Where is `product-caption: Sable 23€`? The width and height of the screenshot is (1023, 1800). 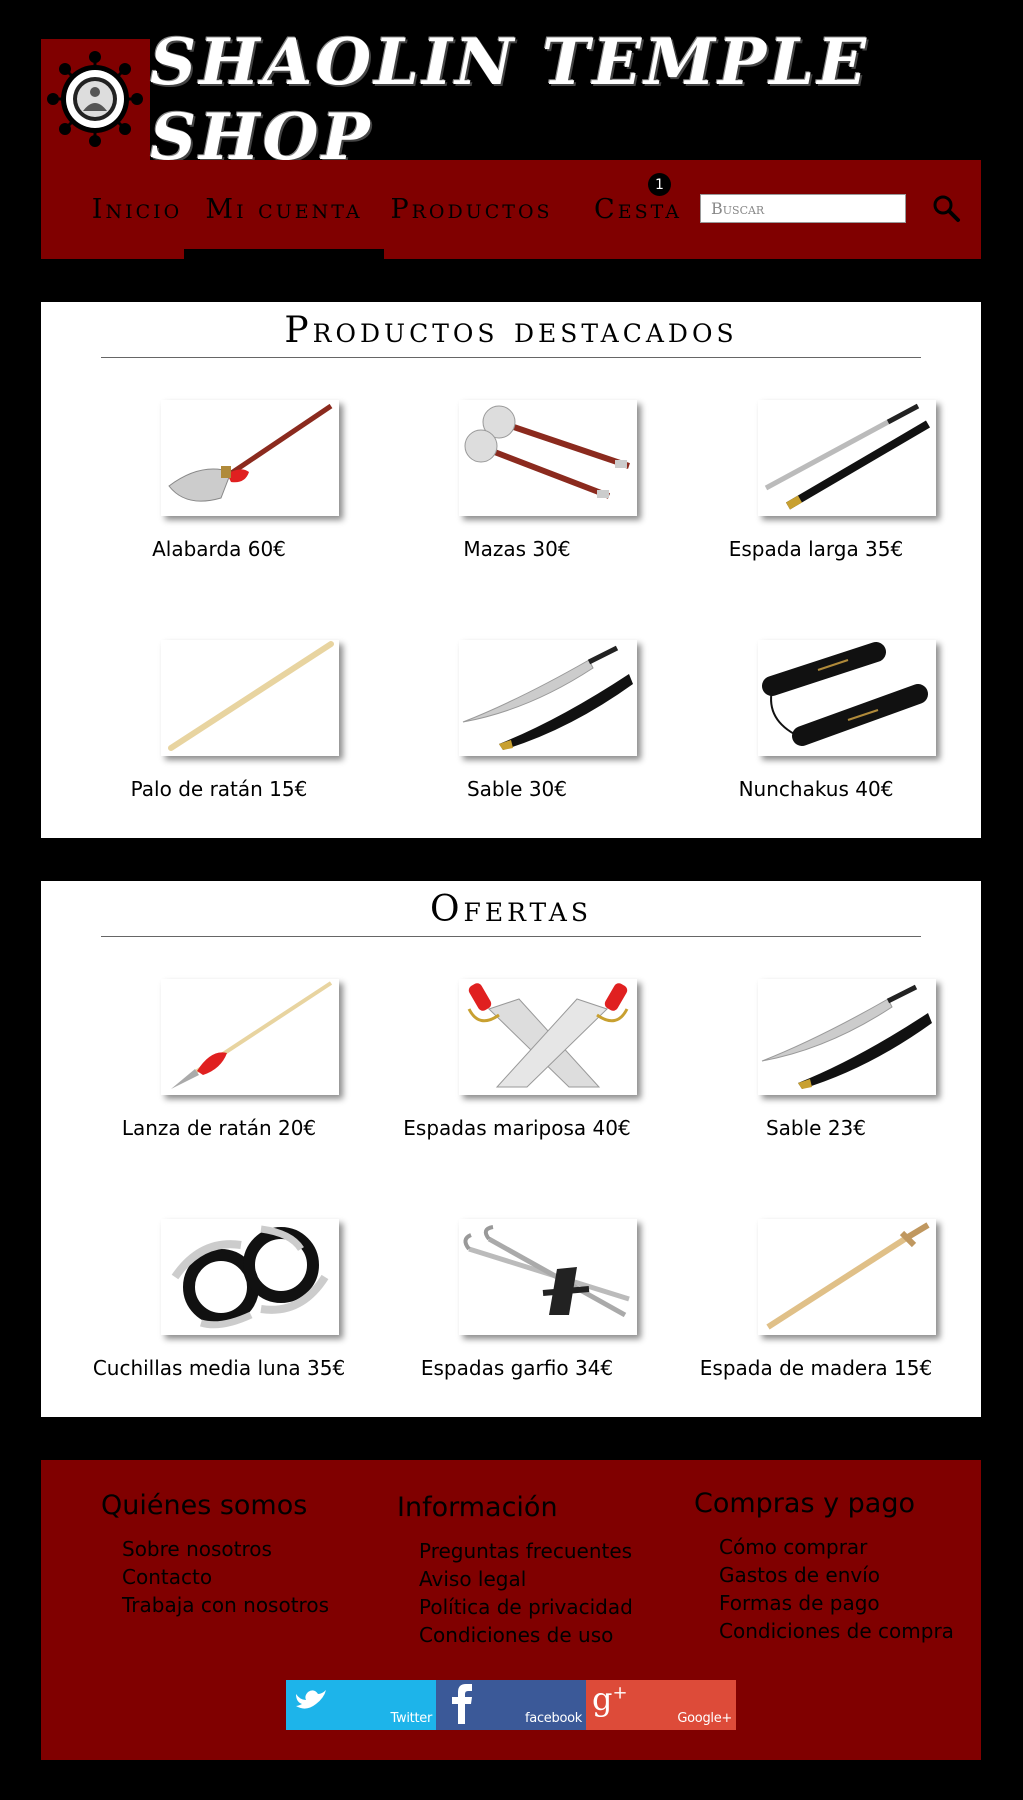 product-caption: Sable 23€ is located at coordinates (816, 1128).